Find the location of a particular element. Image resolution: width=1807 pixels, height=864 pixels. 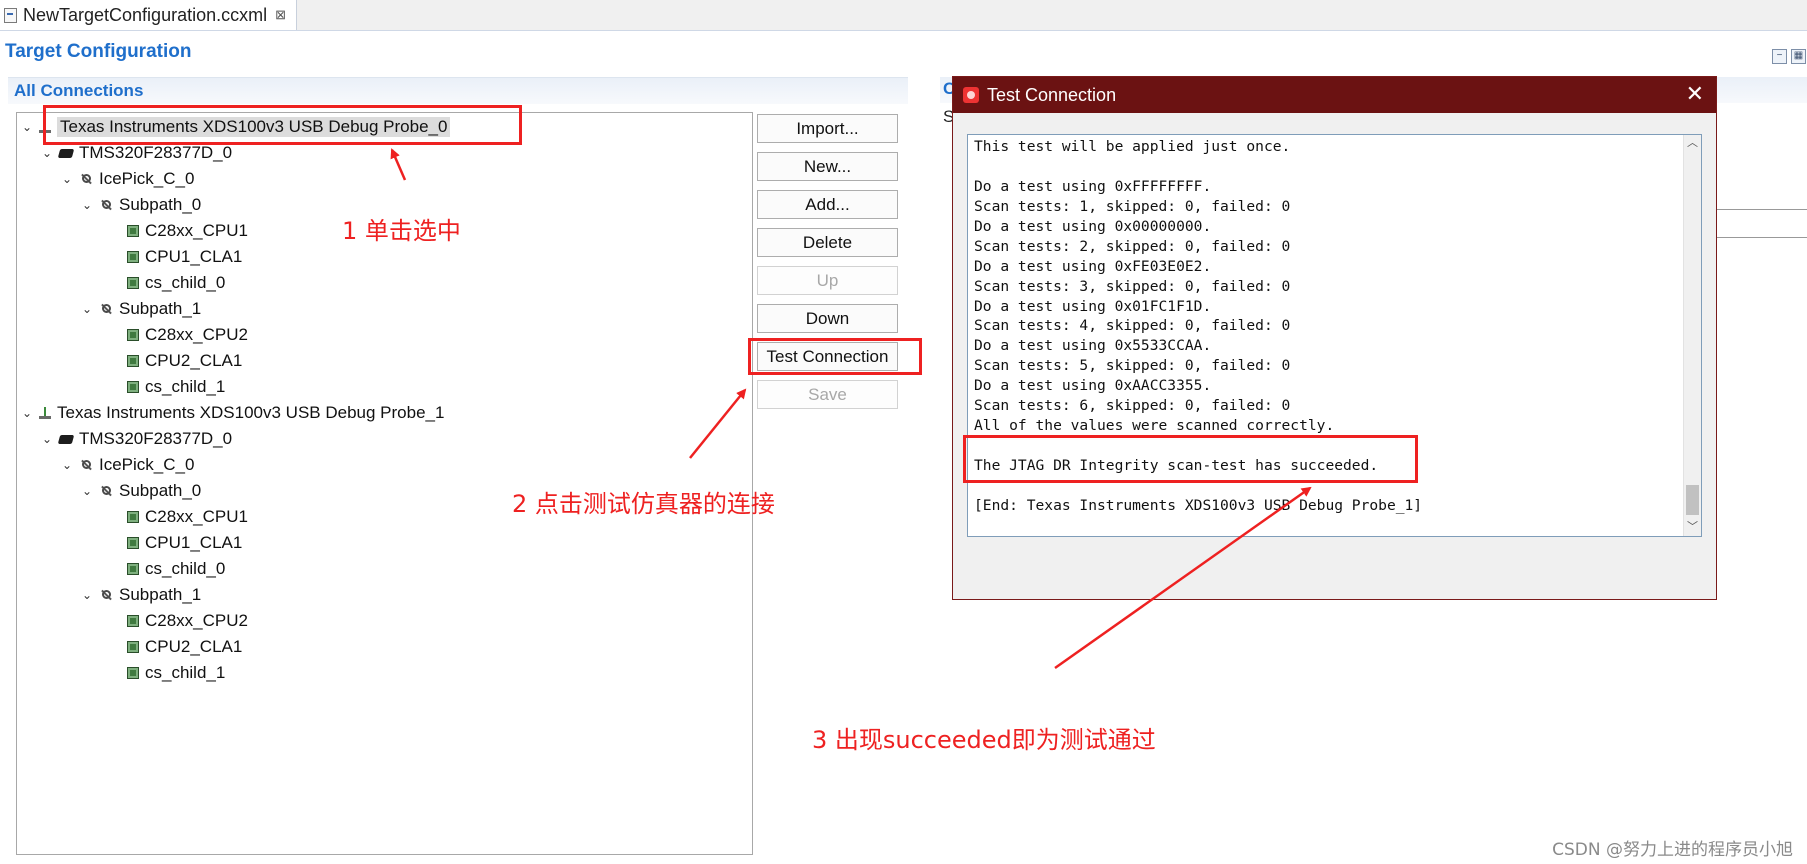

log-line: Do a test using 0xAACC3355. is located at coordinates (1093, 386).